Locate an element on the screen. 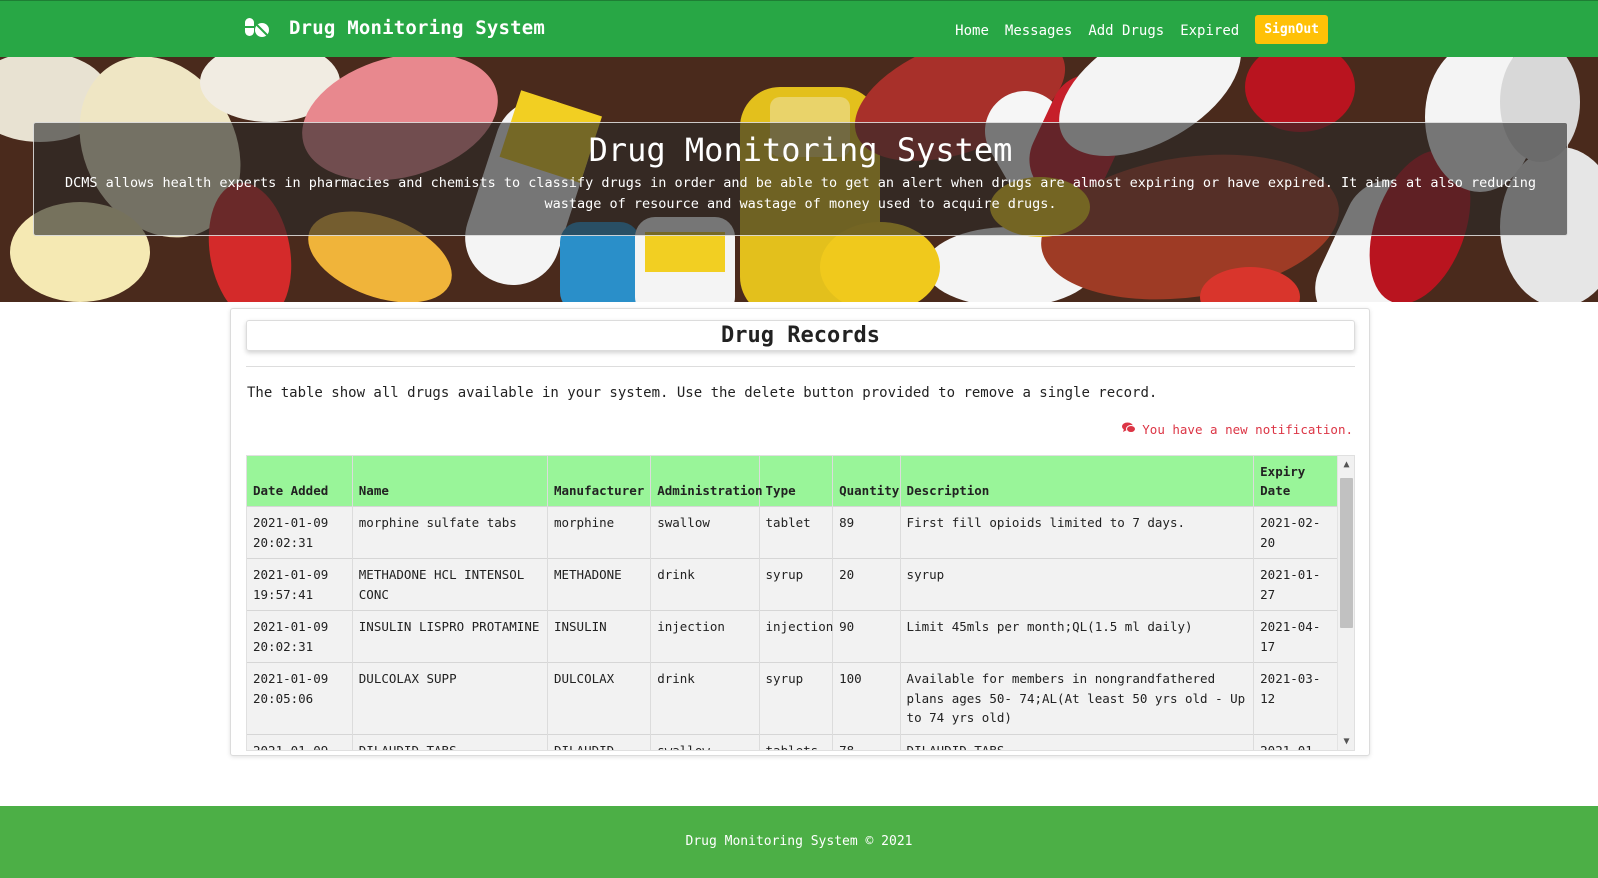 The width and height of the screenshot is (1598, 878). column-header-description: Description is located at coordinates (1077, 481).